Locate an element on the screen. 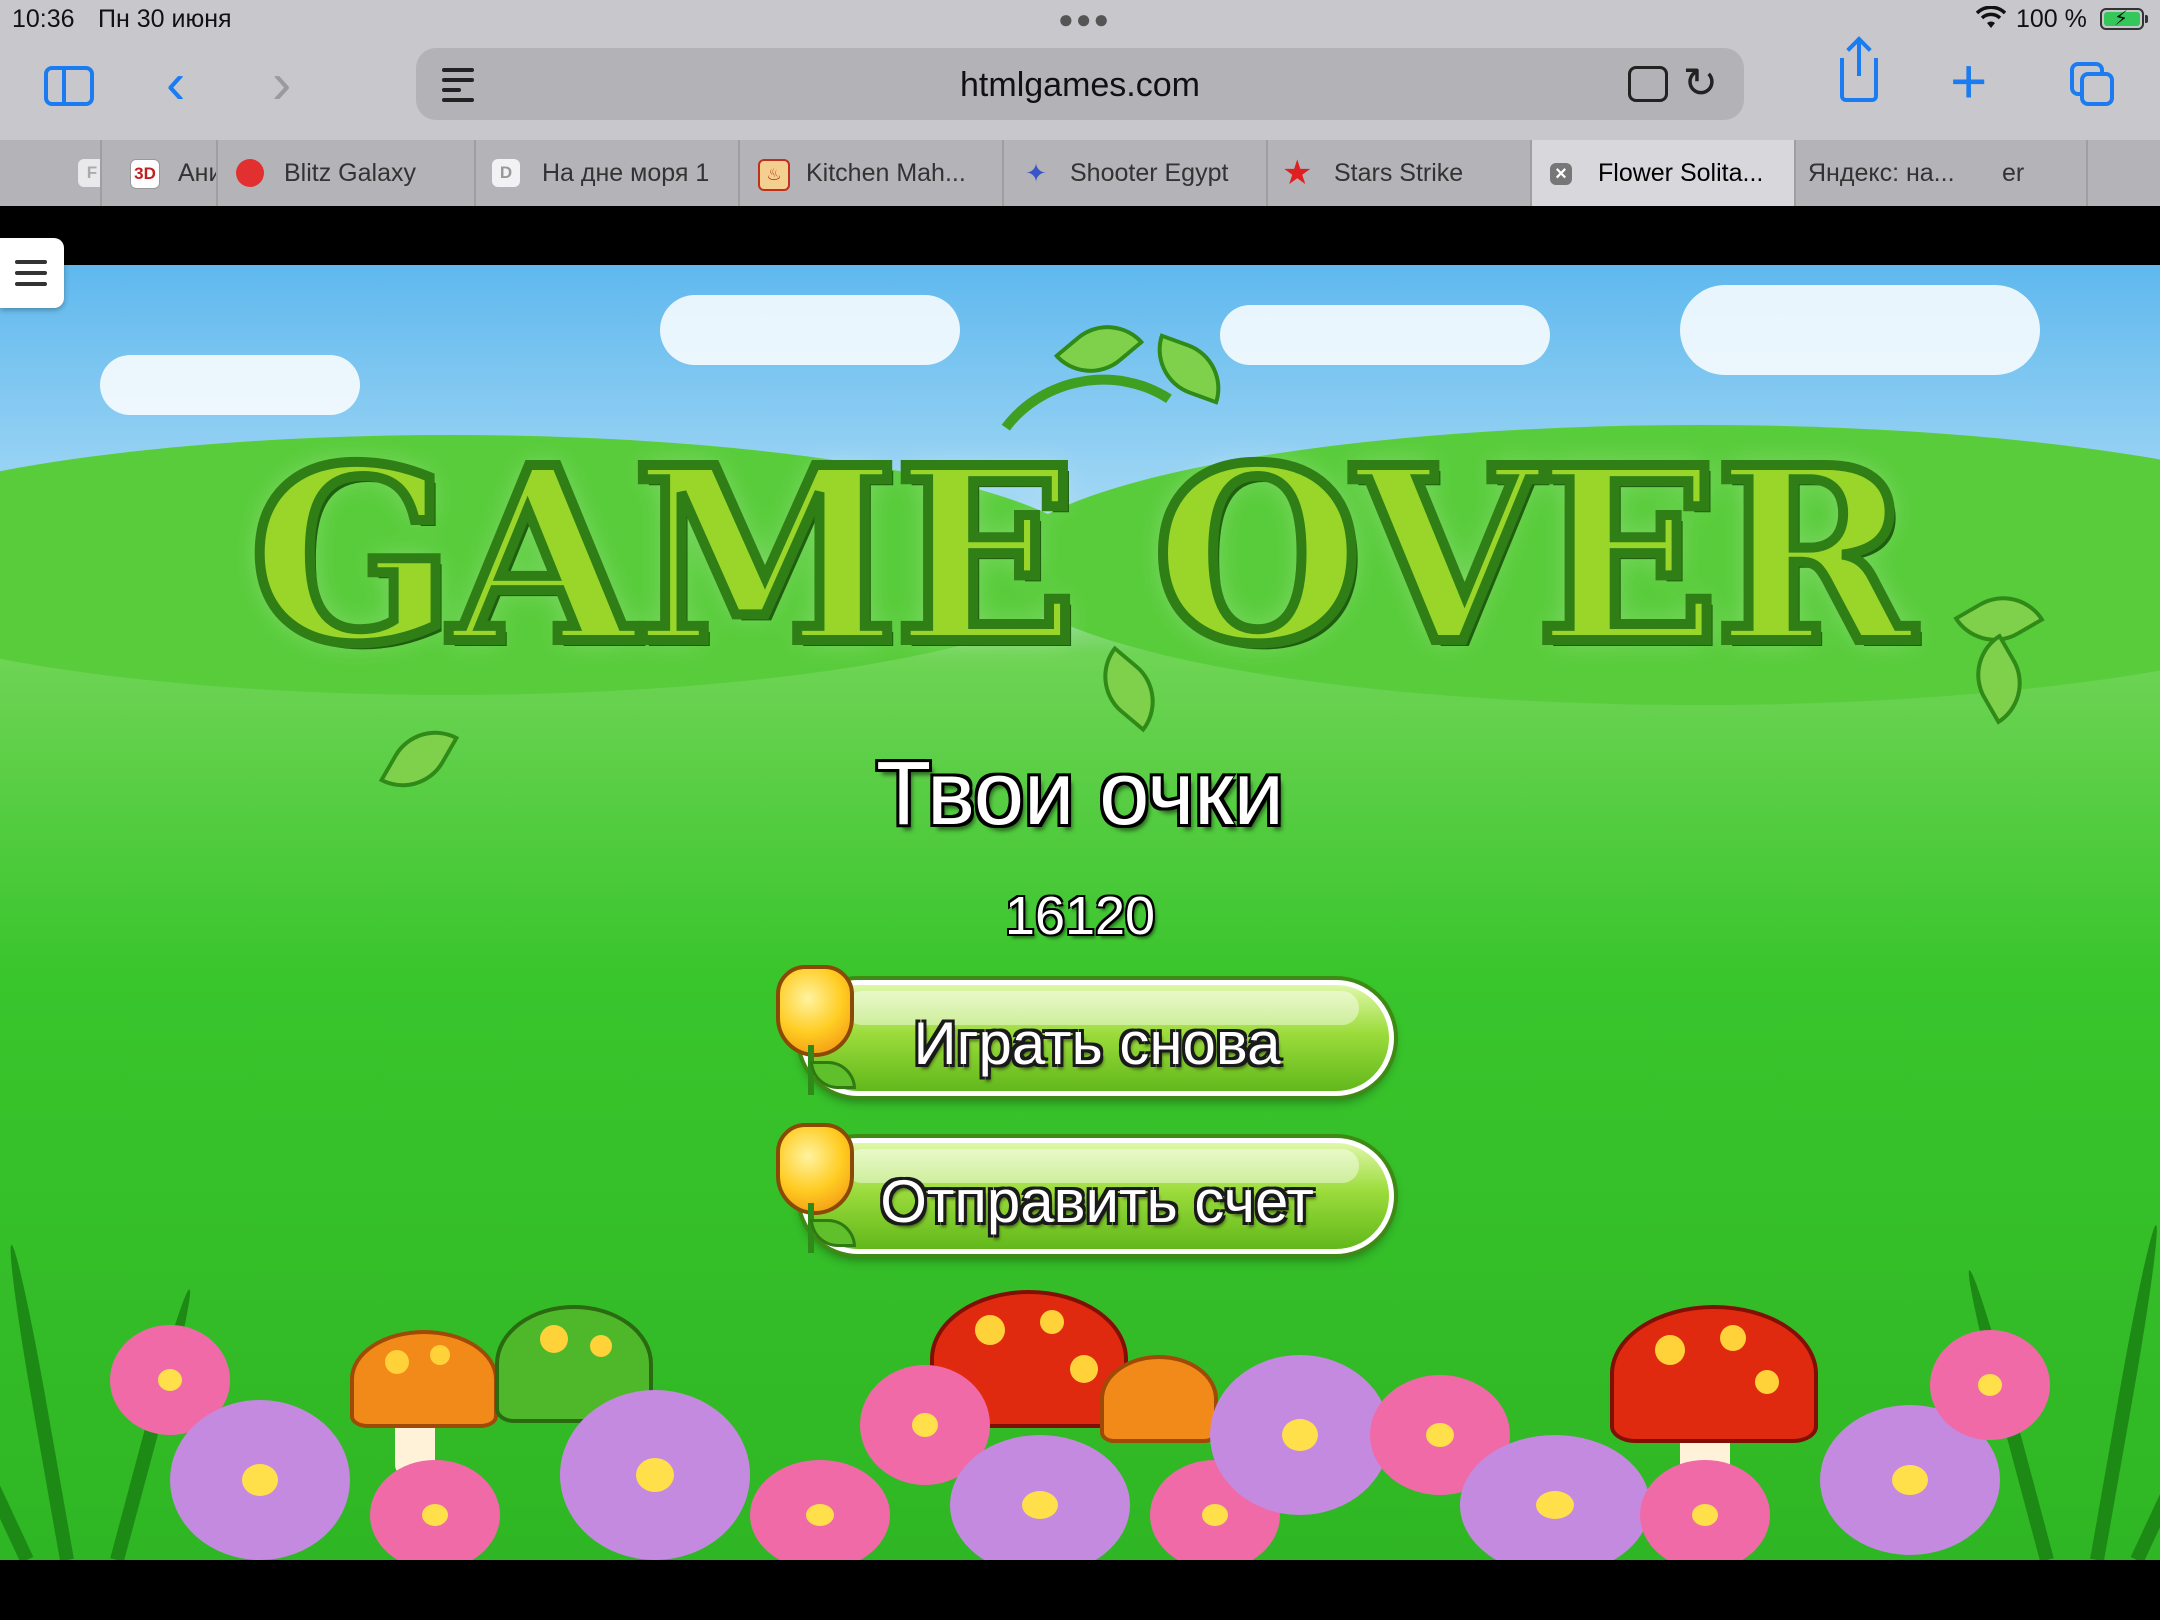  tab-label: Stars Strike is located at coordinates (1399, 173).